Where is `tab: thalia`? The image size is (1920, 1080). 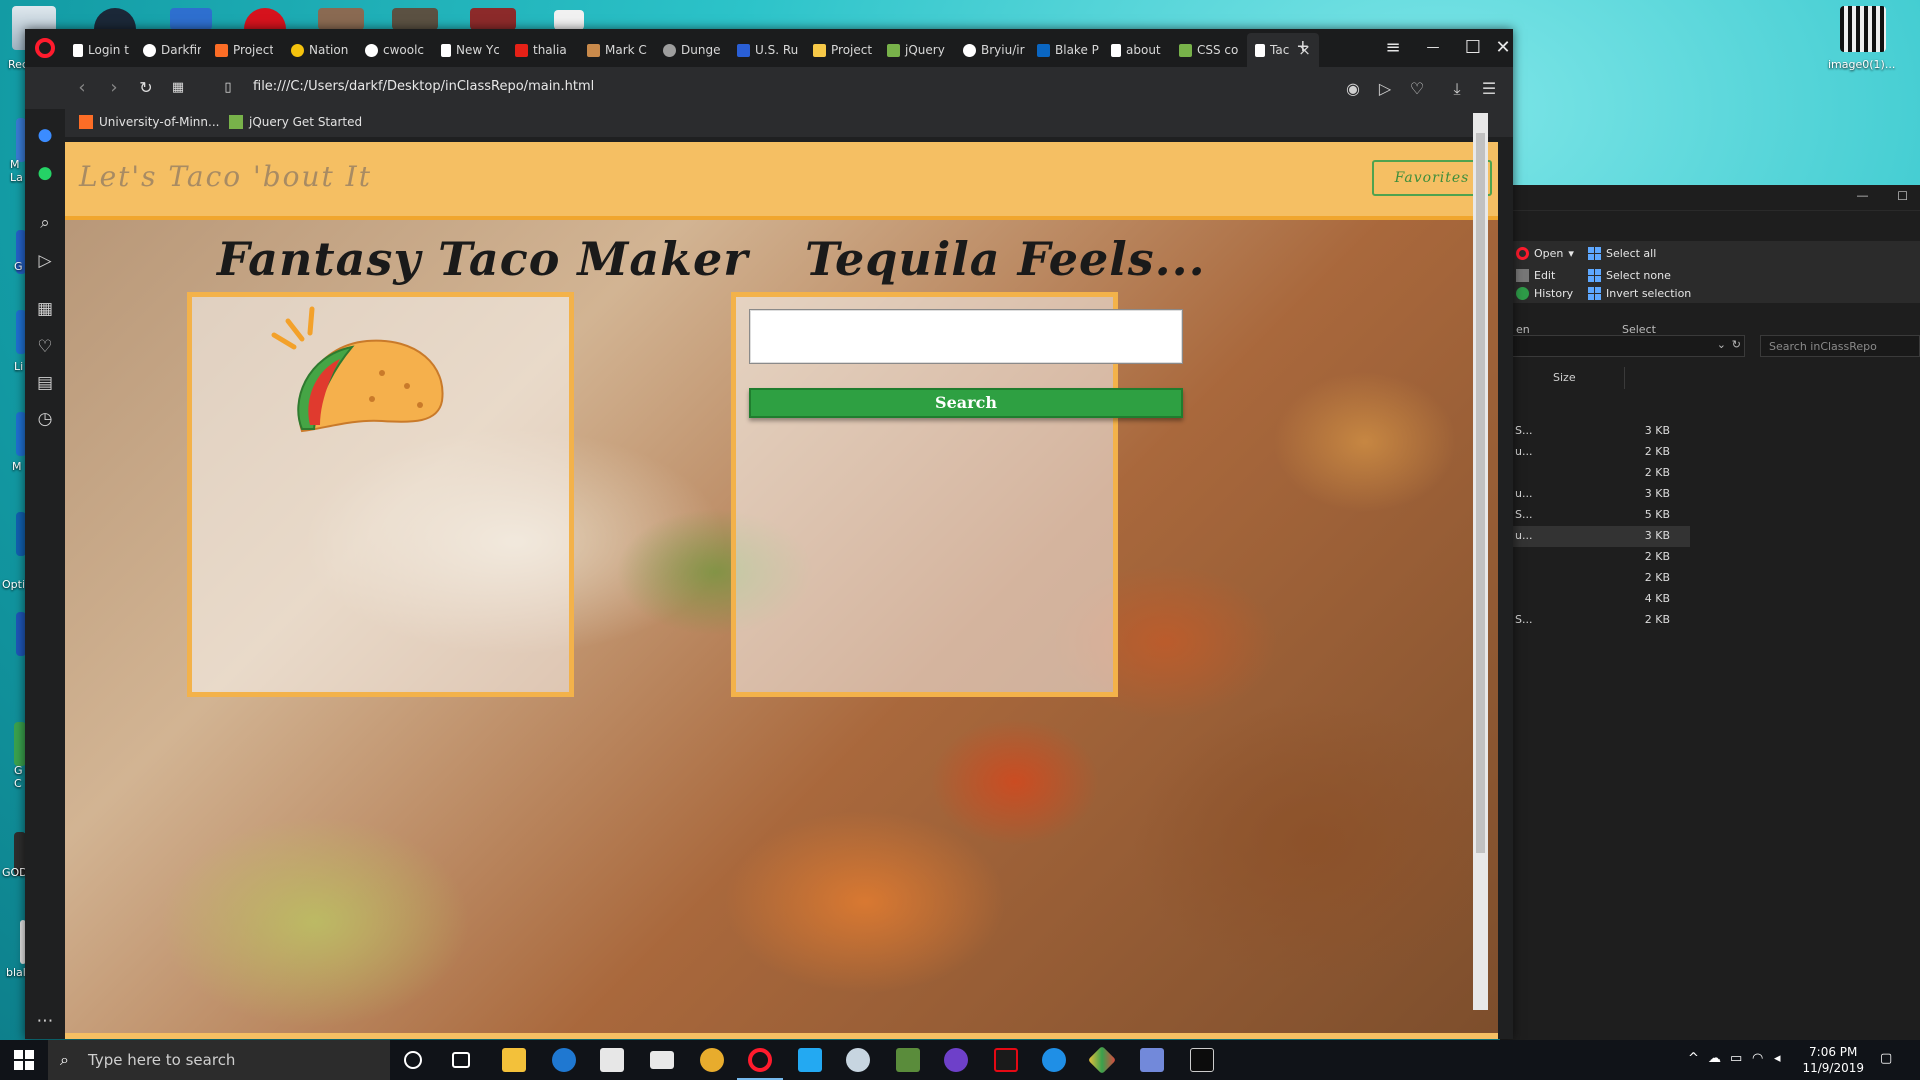
tab: thalia is located at coordinates (544, 50).